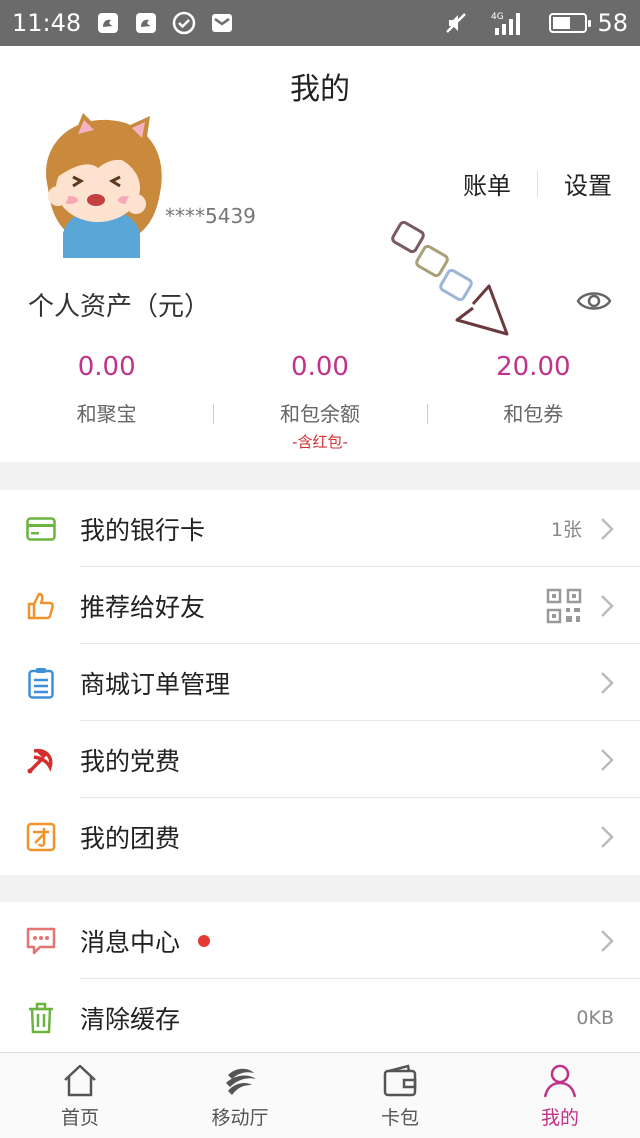 Image resolution: width=640 pixels, height=1138 pixels. I want to click on menu-group-system: 消息中心 清除缓存 0KB, so click(320, 979).